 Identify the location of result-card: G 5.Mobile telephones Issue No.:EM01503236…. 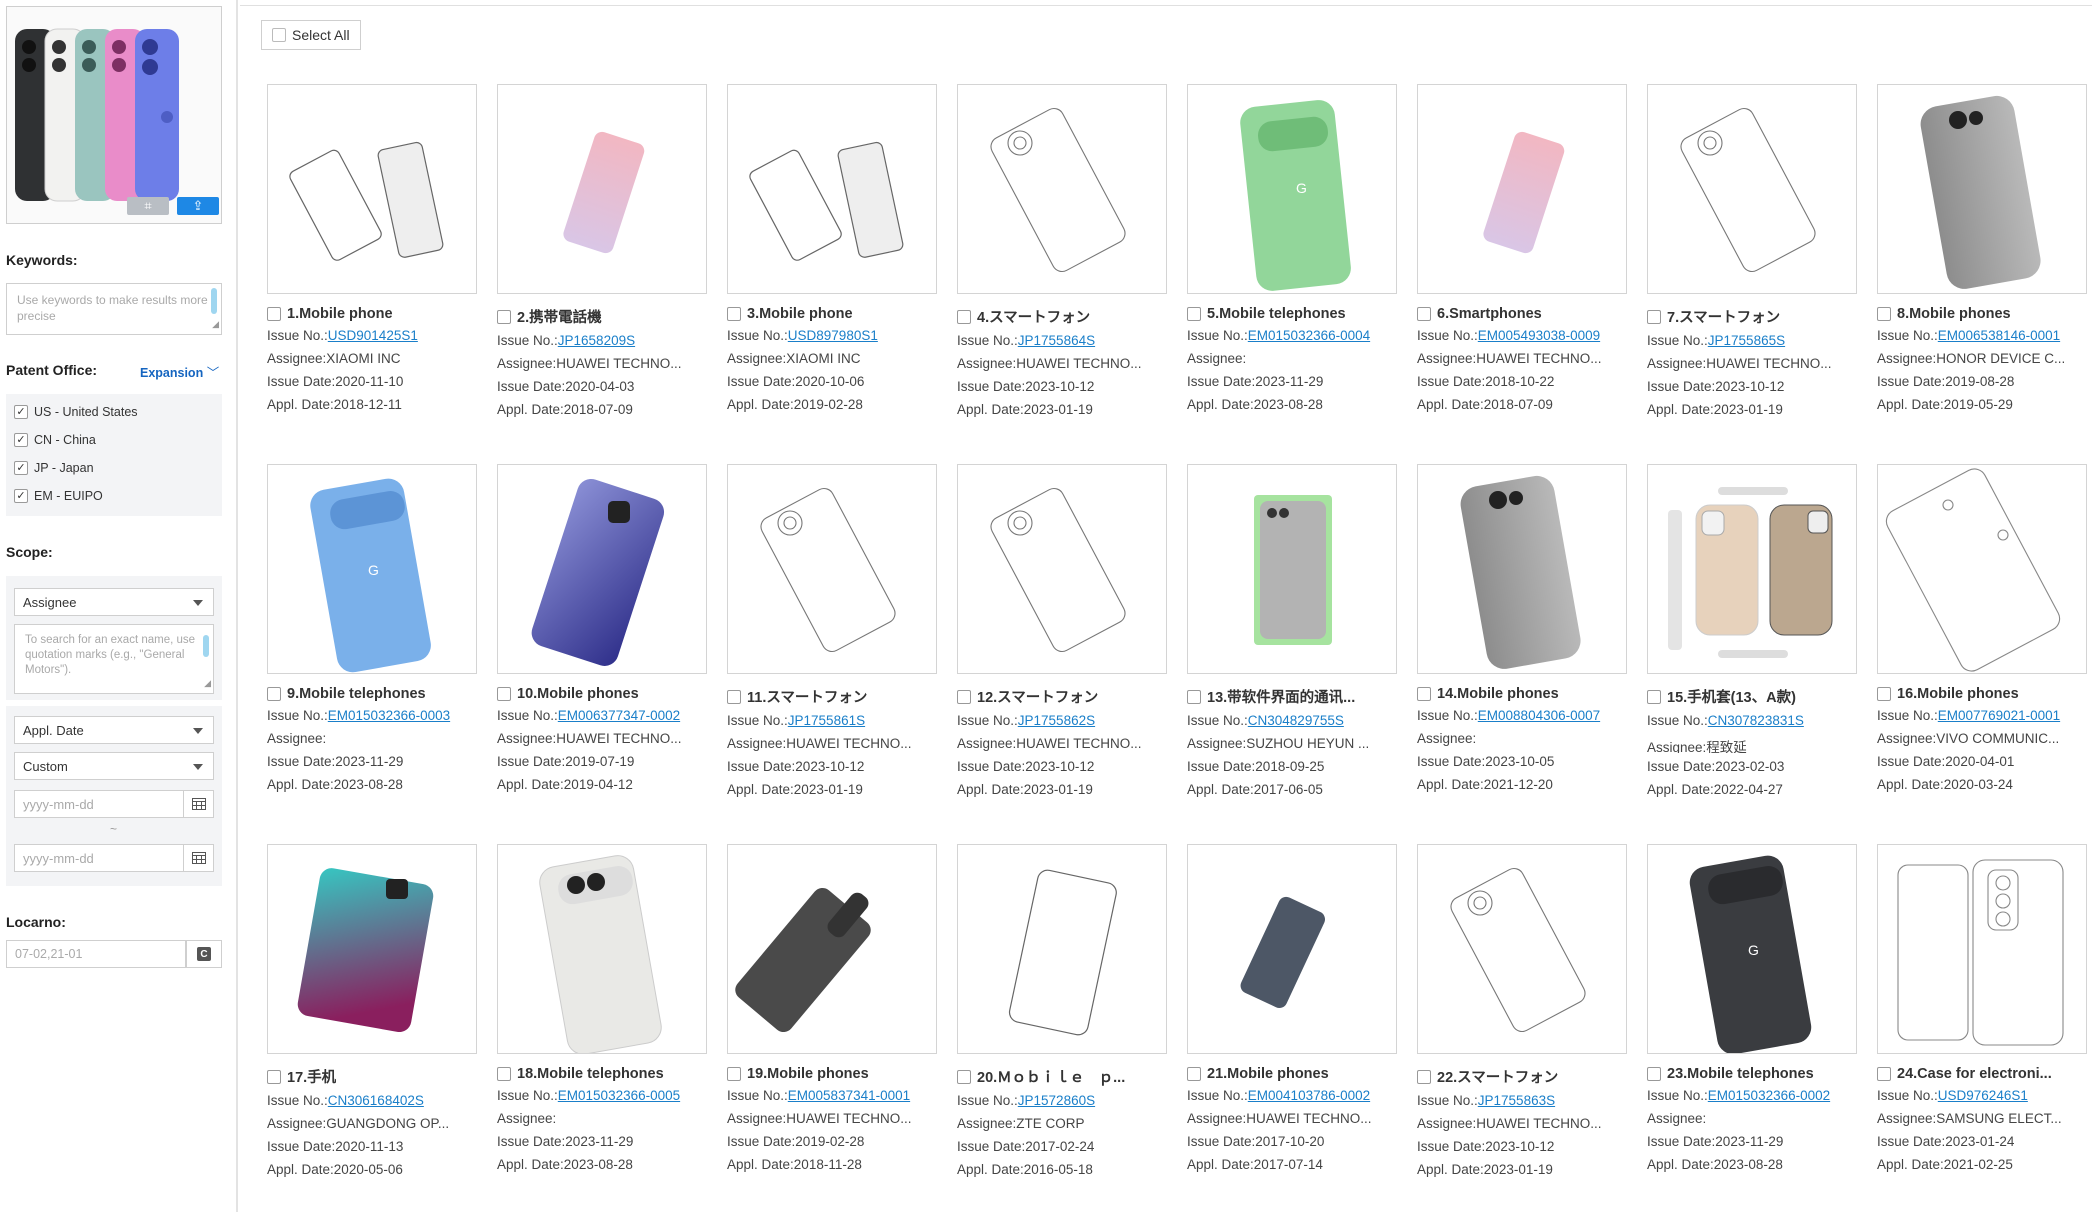
(1292, 249).